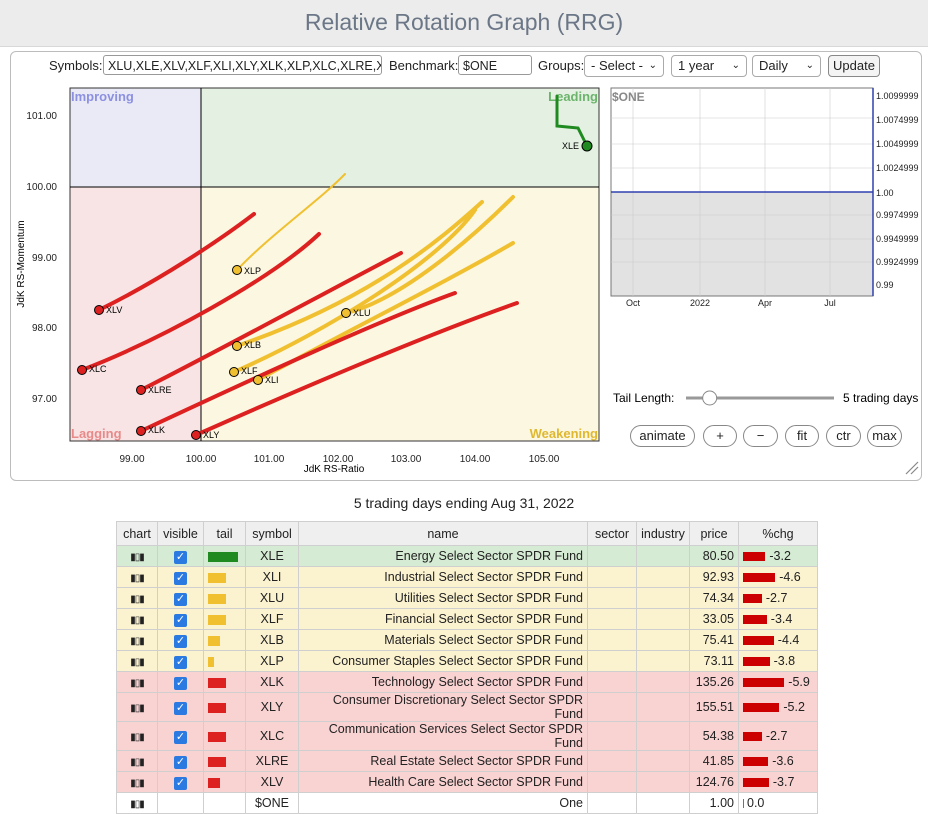 The width and height of the screenshot is (928, 814). What do you see at coordinates (714, 682) in the screenshot?
I see `price-cell: 135.26` at bounding box center [714, 682].